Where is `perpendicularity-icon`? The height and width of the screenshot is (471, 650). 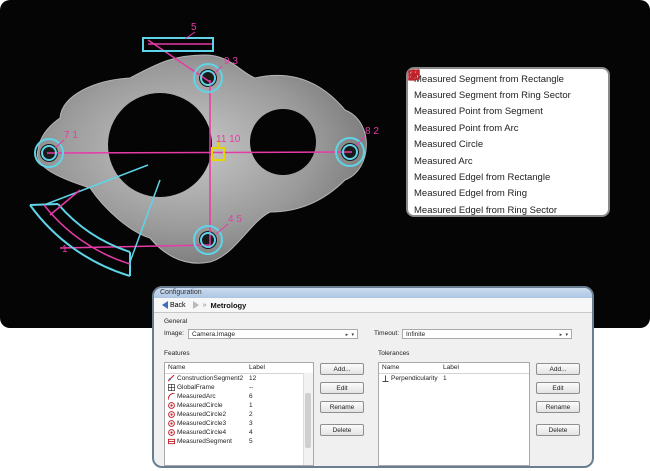
perpendicularity-icon is located at coordinates (385, 378).